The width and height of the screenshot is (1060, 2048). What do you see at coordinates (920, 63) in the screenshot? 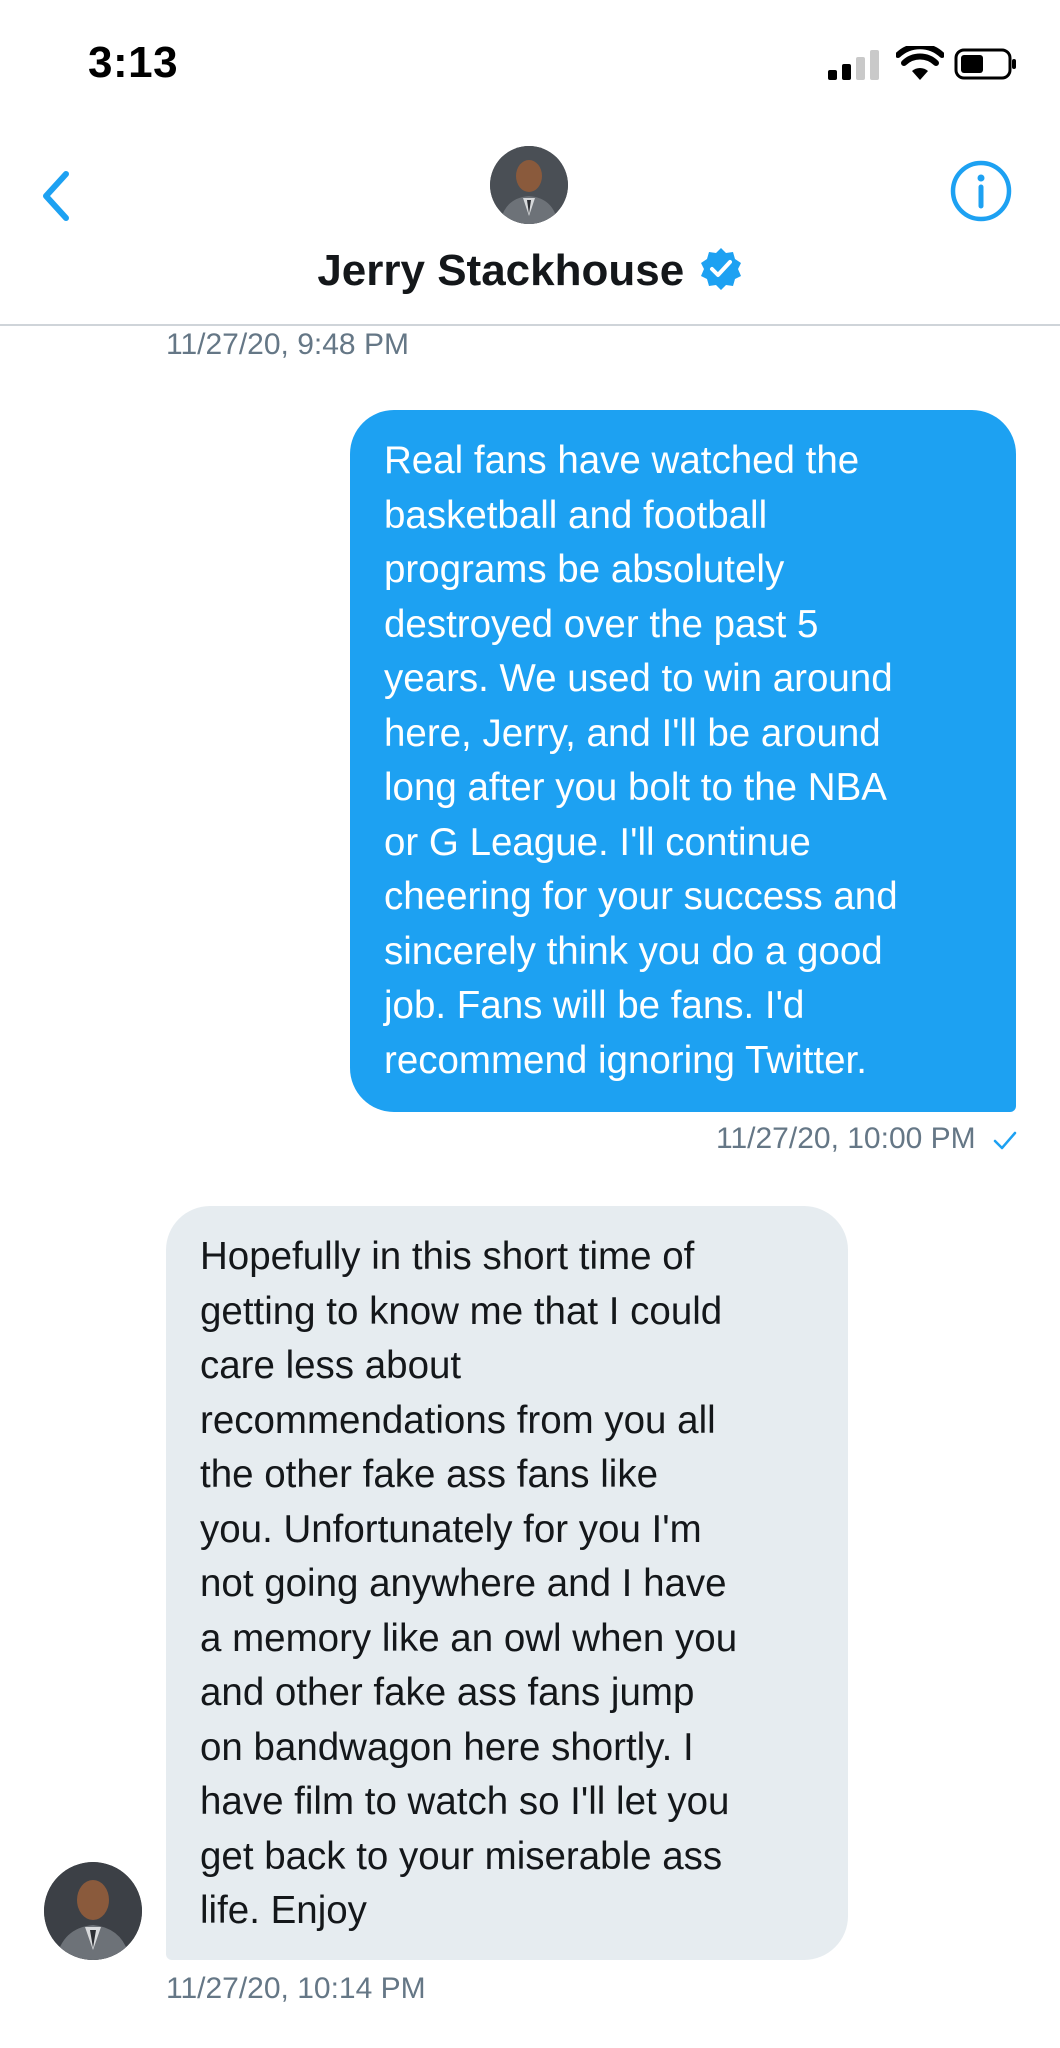
I see `wifi-icon` at bounding box center [920, 63].